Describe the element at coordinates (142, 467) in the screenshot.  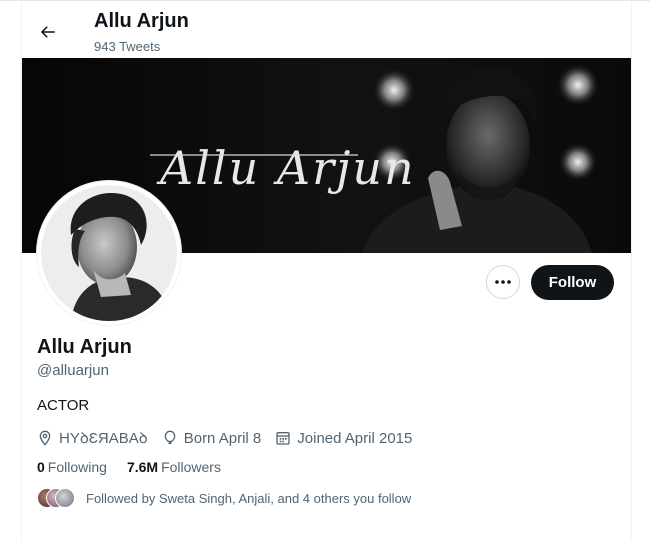
I see `followers-count: 7.6M` at that location.